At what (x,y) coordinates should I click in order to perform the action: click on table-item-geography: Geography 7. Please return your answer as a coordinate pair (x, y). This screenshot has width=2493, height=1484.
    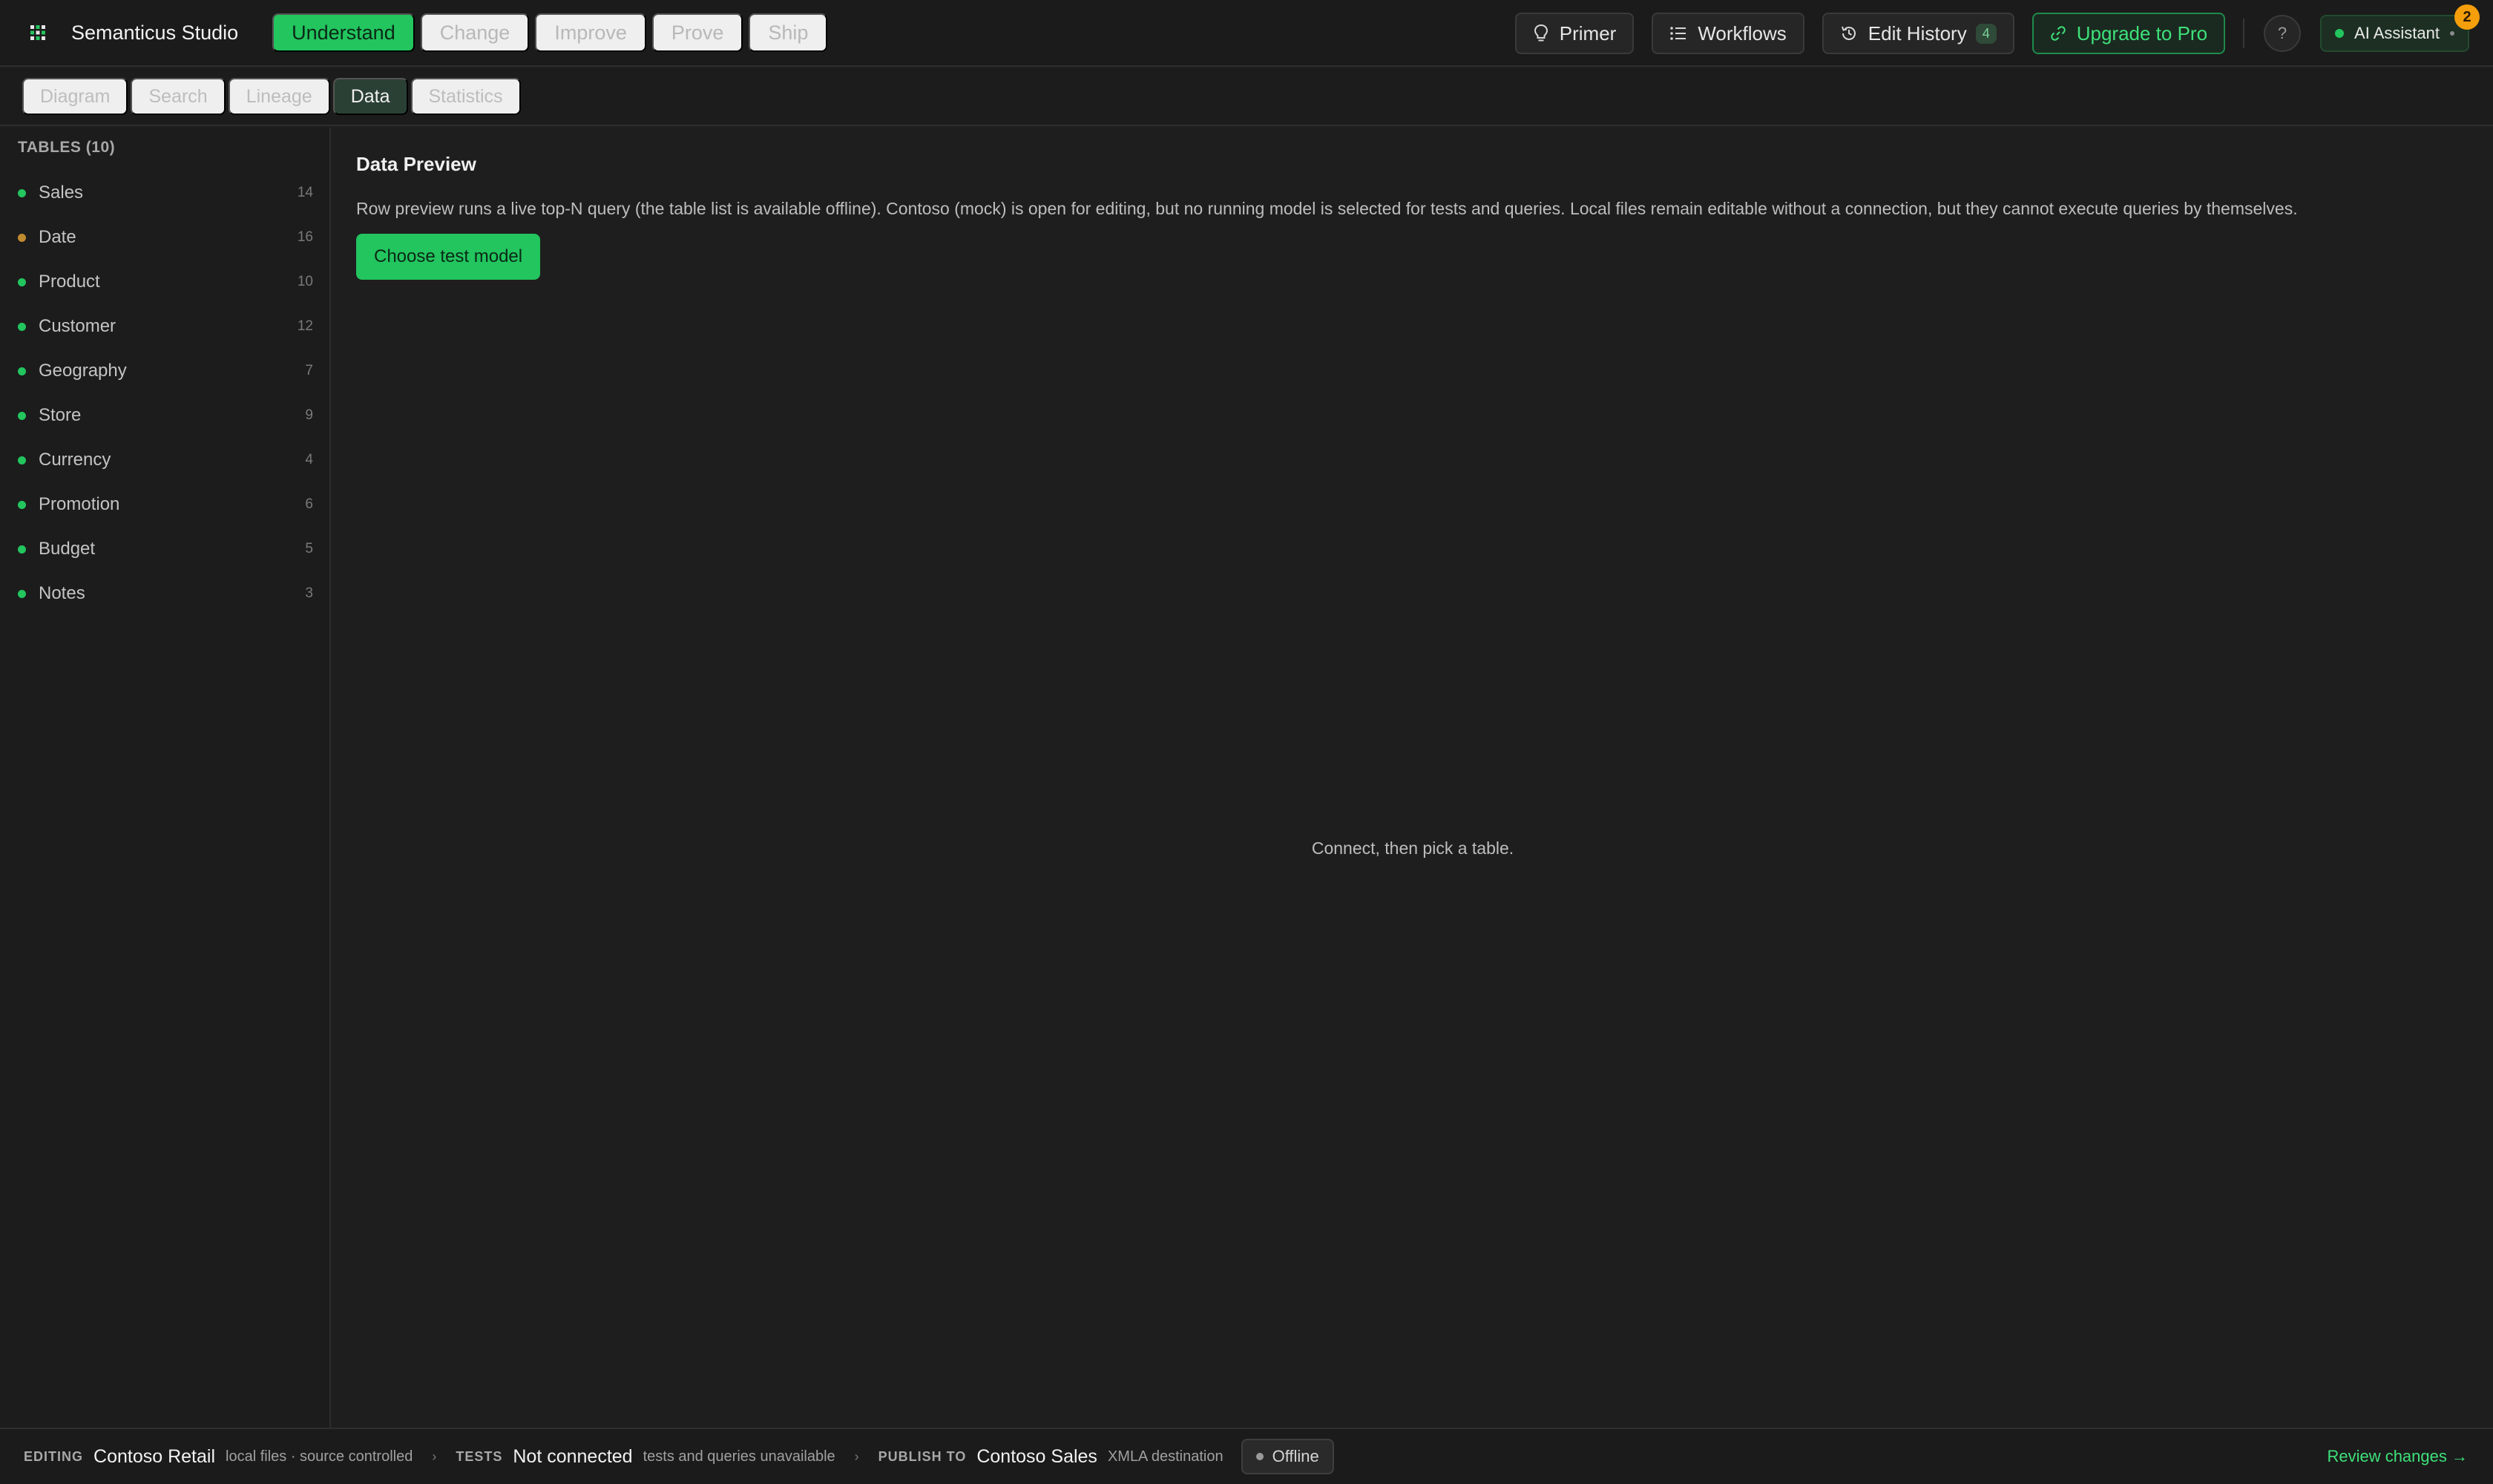
    Looking at the image, I should click on (164, 371).